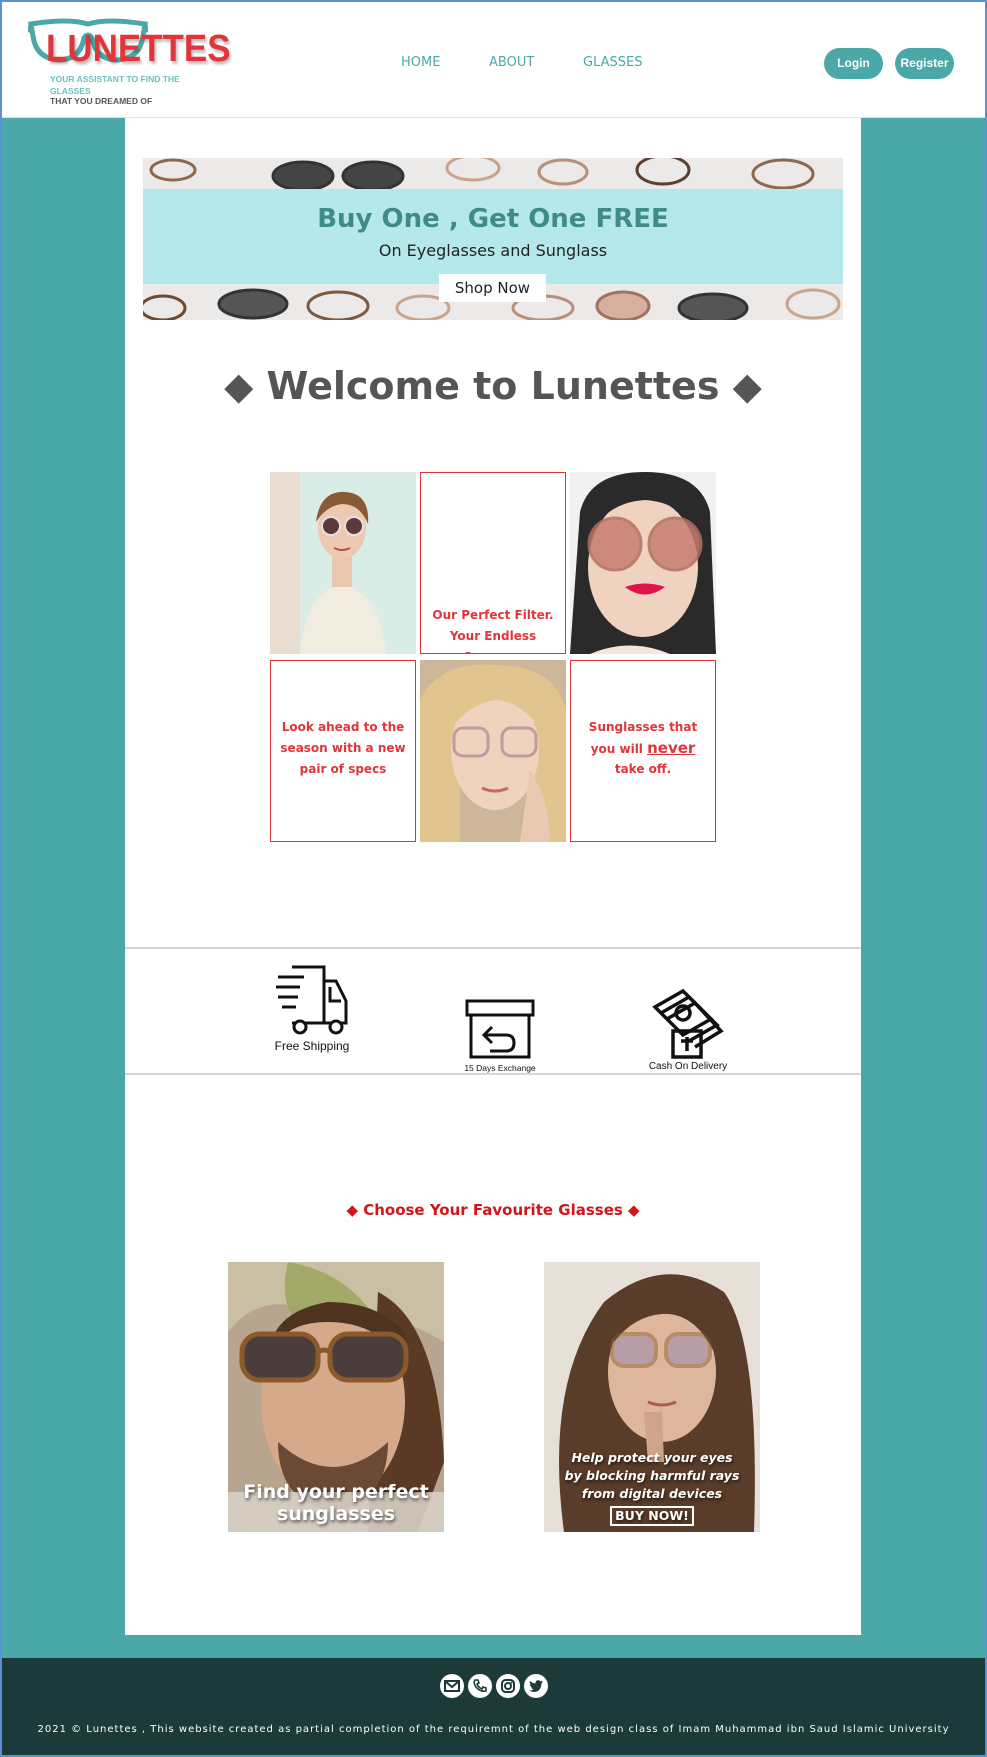 The image size is (987, 1757). I want to click on banner-title: Buy One , Get One FREE, so click(493, 219).